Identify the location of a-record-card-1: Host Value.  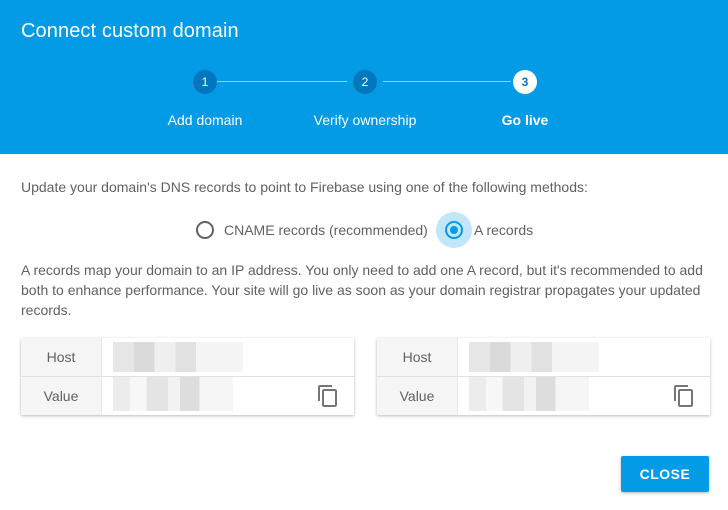
(187, 376).